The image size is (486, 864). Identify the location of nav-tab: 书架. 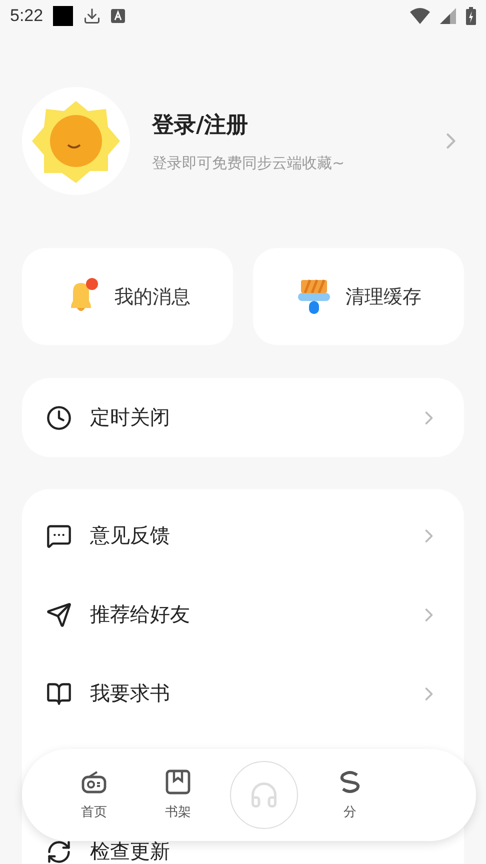
(178, 812).